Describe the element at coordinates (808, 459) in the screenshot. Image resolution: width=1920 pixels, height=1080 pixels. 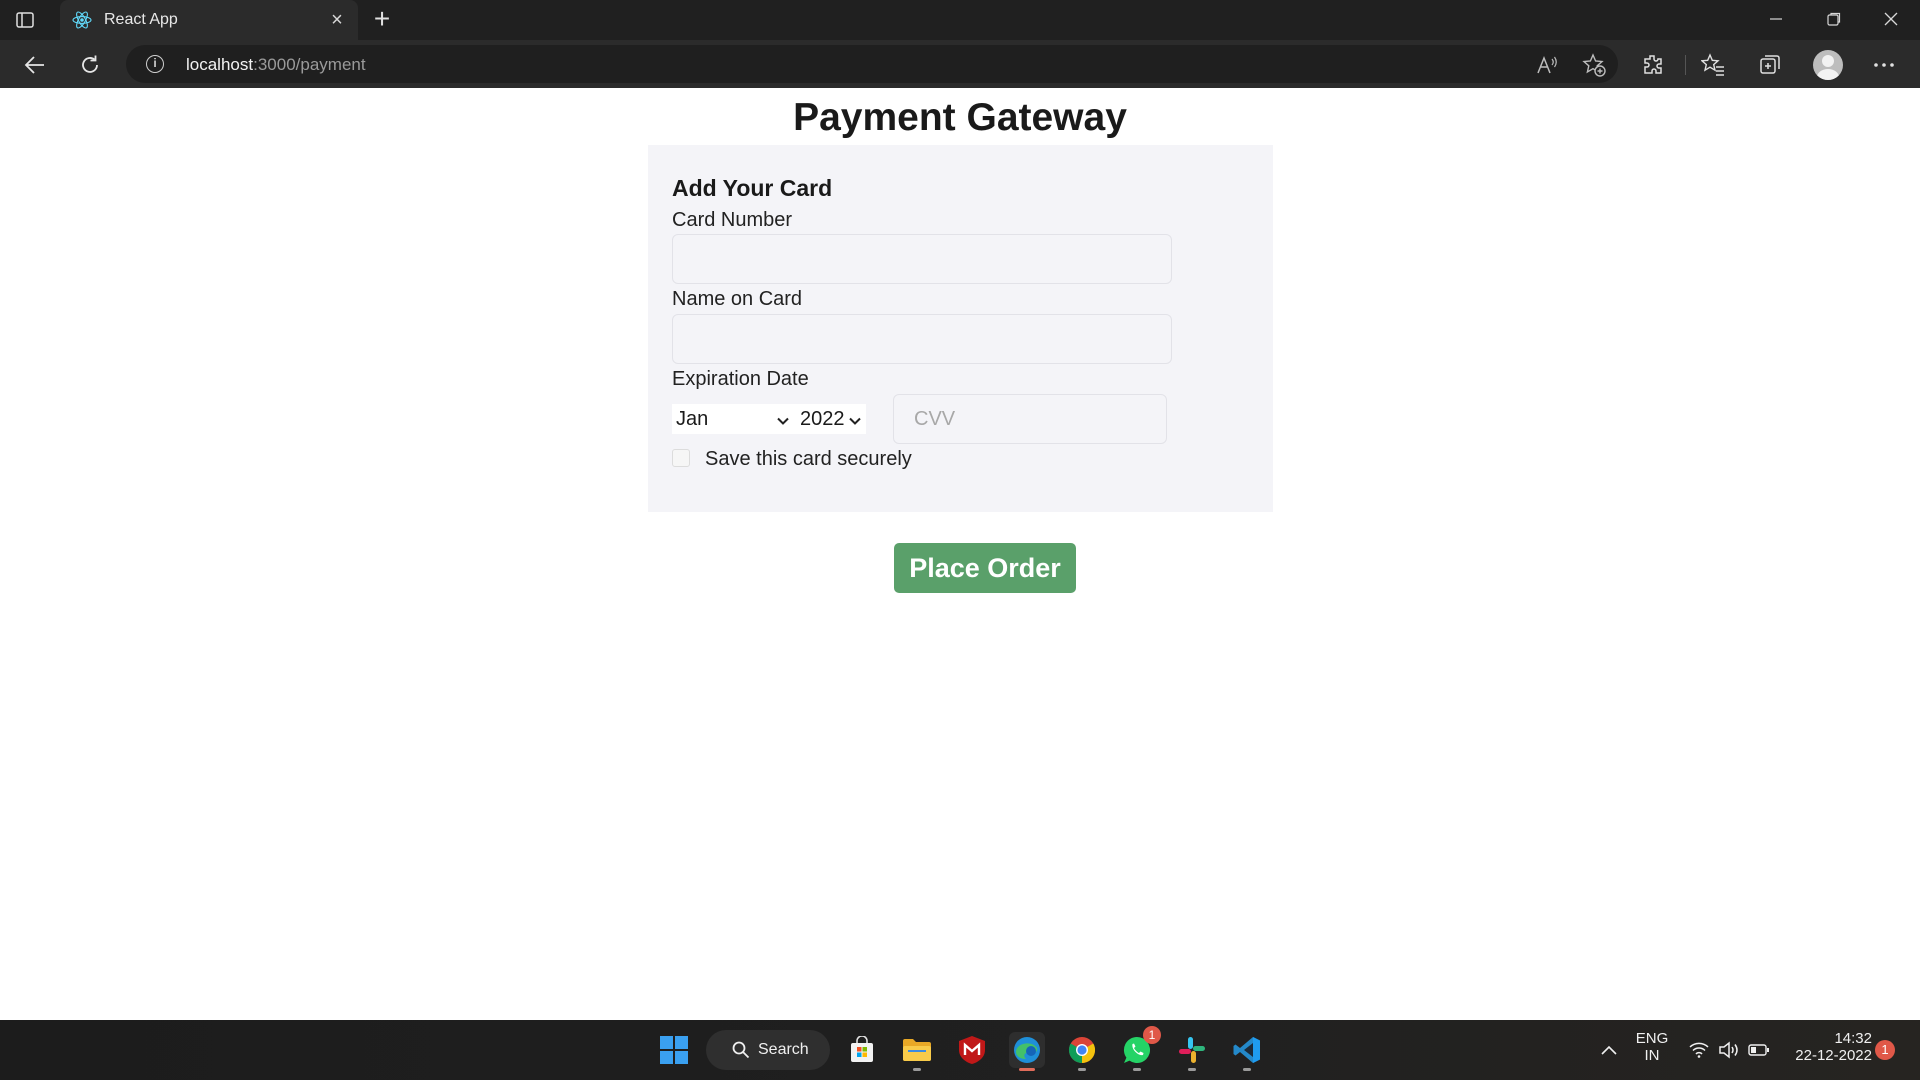
I see `save-card-label: Save this card securely` at that location.